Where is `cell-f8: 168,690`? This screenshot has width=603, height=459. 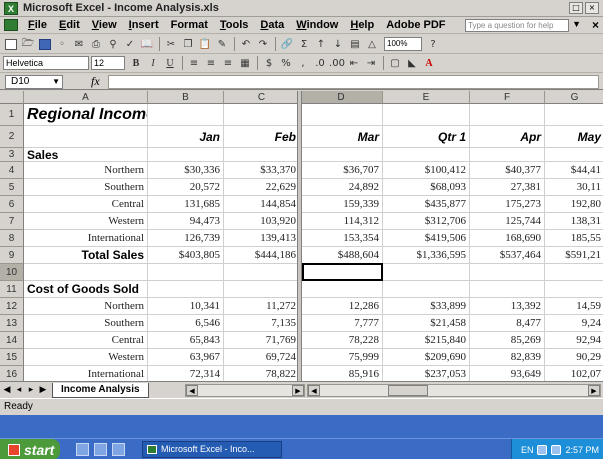 cell-f8: 168,690 is located at coordinates (507, 238).